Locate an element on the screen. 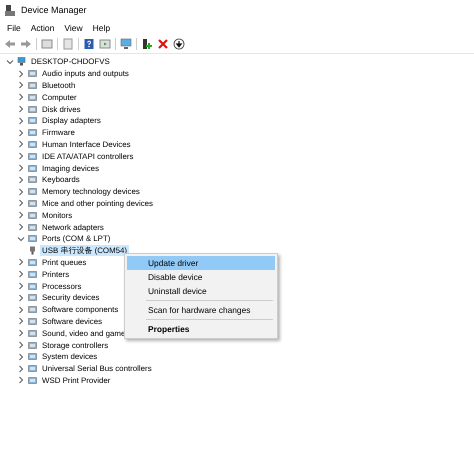  context-menu-item: Disable device is located at coordinates (201, 277).